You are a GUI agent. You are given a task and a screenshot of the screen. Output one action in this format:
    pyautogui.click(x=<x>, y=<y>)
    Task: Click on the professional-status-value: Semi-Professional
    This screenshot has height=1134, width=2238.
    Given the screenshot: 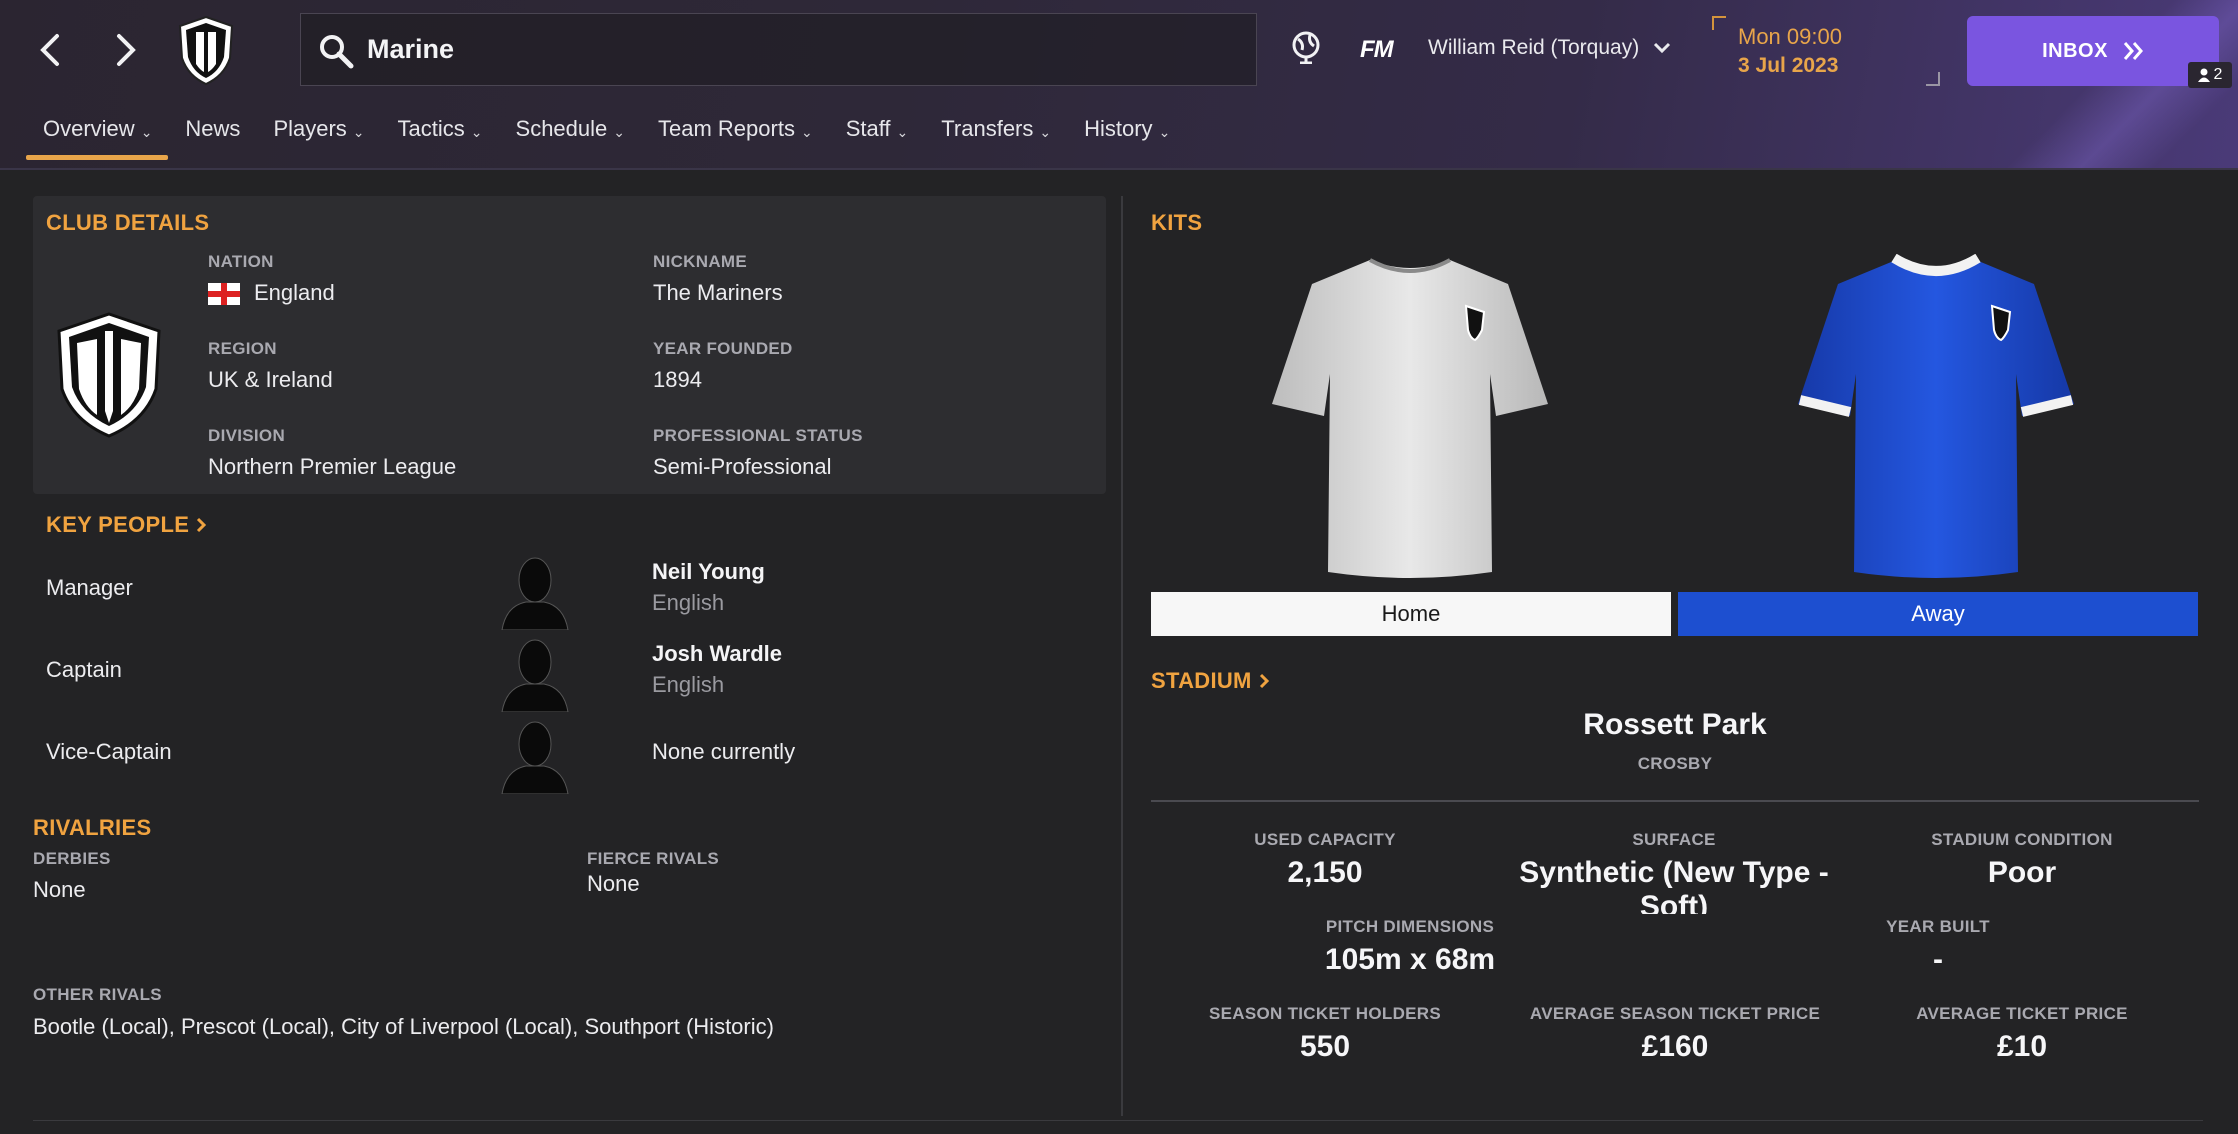 What is the action you would take?
    pyautogui.click(x=742, y=466)
    